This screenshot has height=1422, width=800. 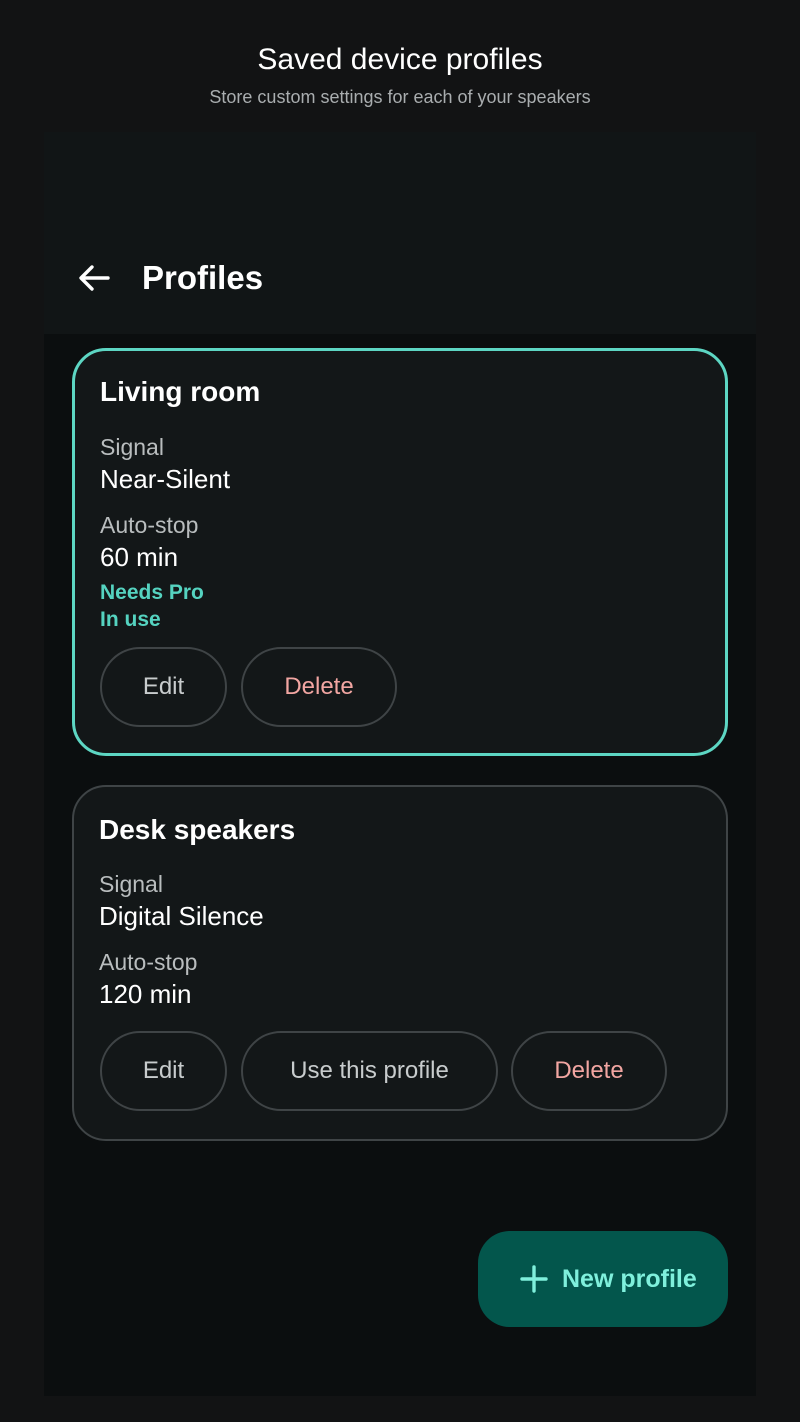 I want to click on plus-icon, so click(x=534, y=1279).